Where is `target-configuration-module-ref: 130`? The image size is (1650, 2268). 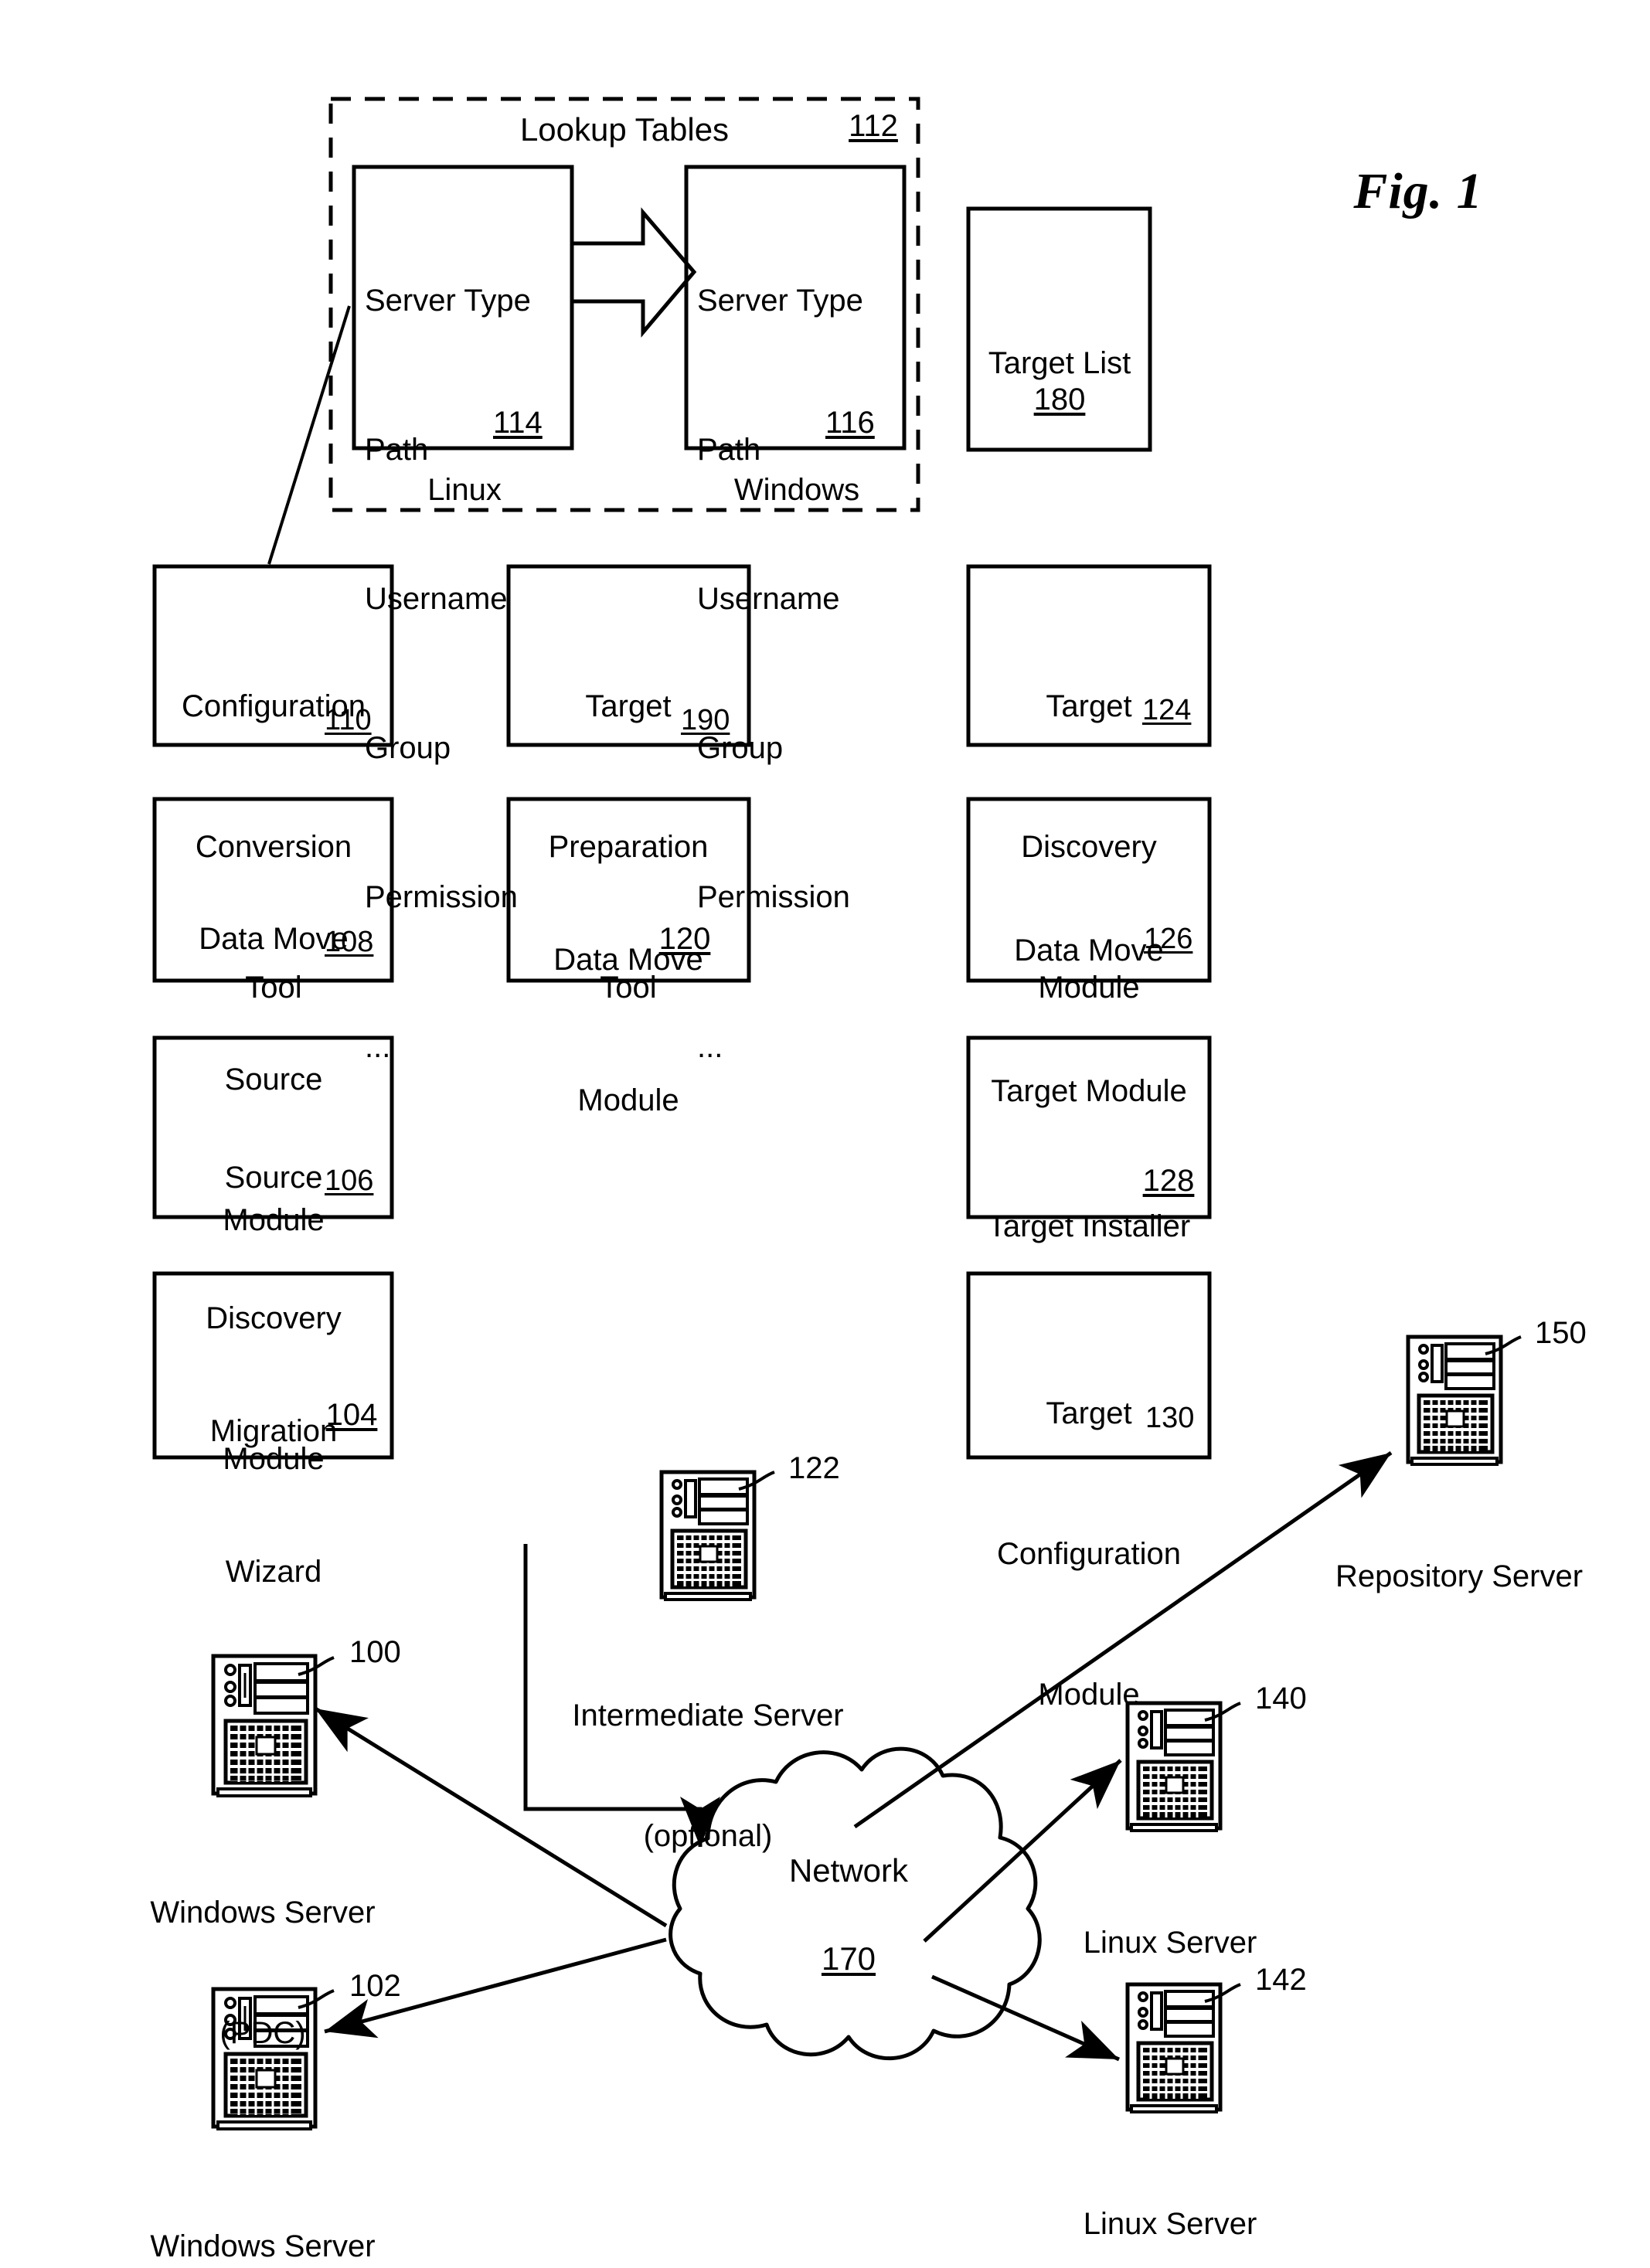
target-configuration-module-ref: 130 is located at coordinates (1170, 1418).